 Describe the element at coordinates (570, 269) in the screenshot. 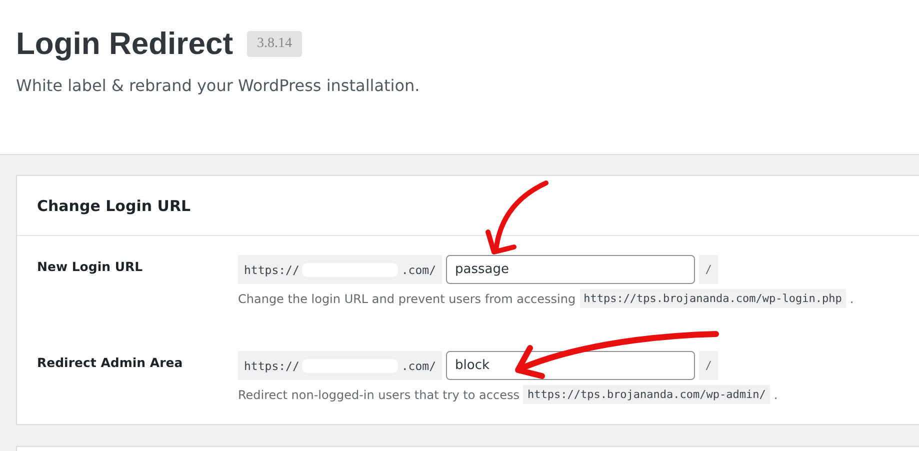

I see `input-field: passage` at that location.